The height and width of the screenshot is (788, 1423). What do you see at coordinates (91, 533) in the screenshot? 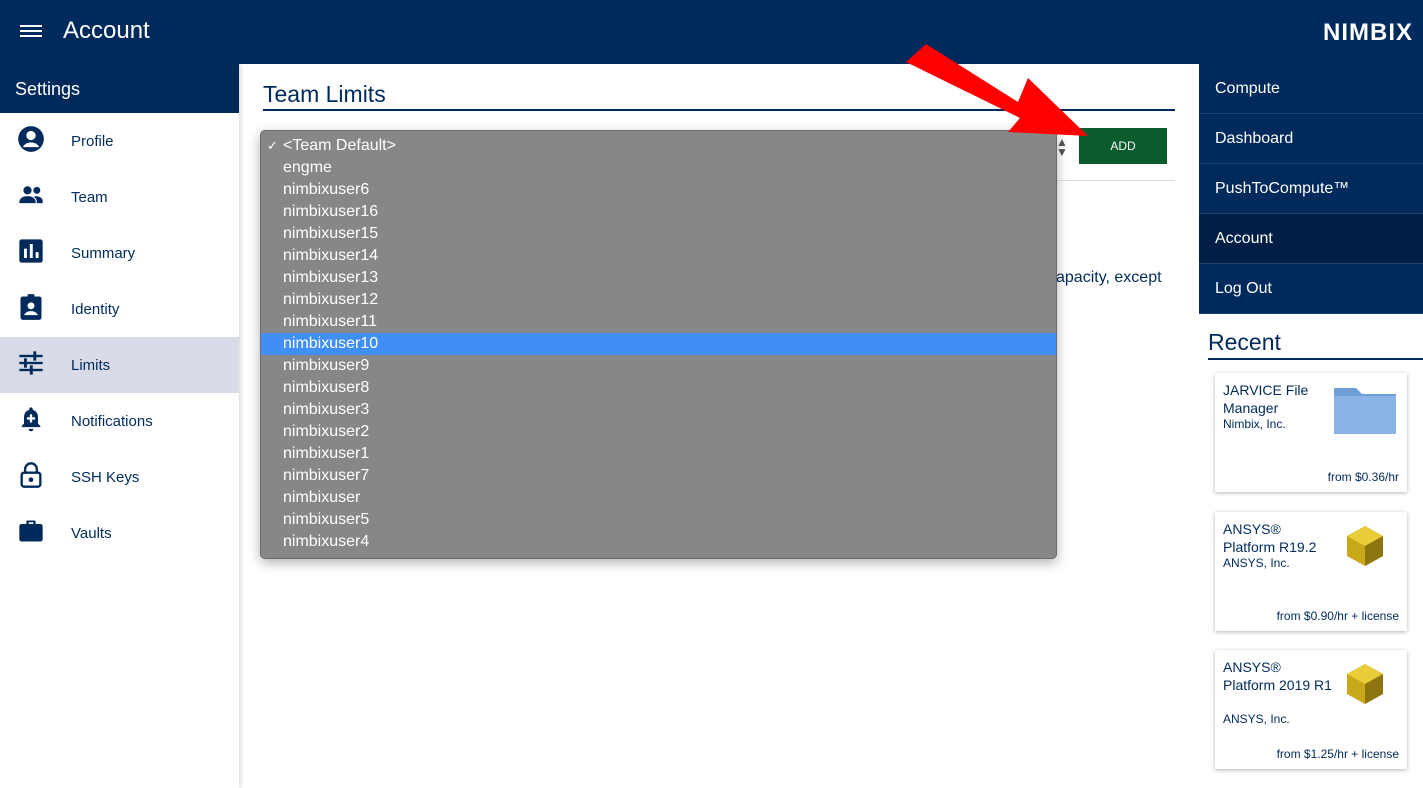
I see `sidebar-item-label: Vaults` at bounding box center [91, 533].